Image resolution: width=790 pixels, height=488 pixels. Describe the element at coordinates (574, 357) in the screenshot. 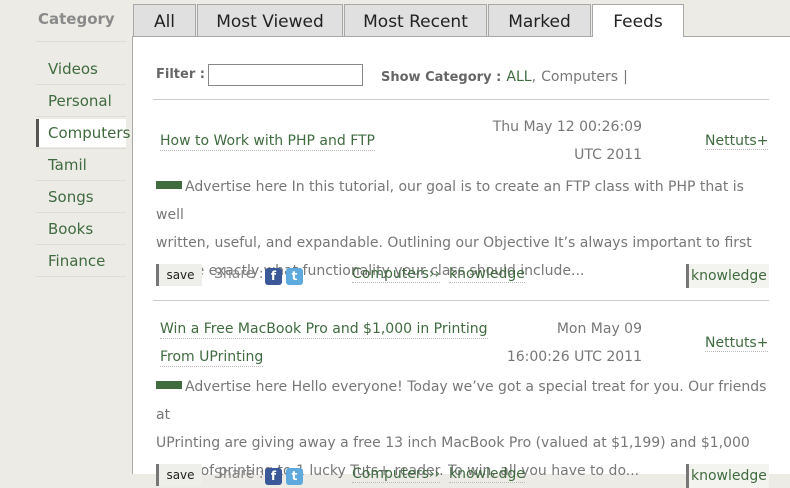

I see `feed-item-date-line2: 16:00:26 UTC 2011` at that location.